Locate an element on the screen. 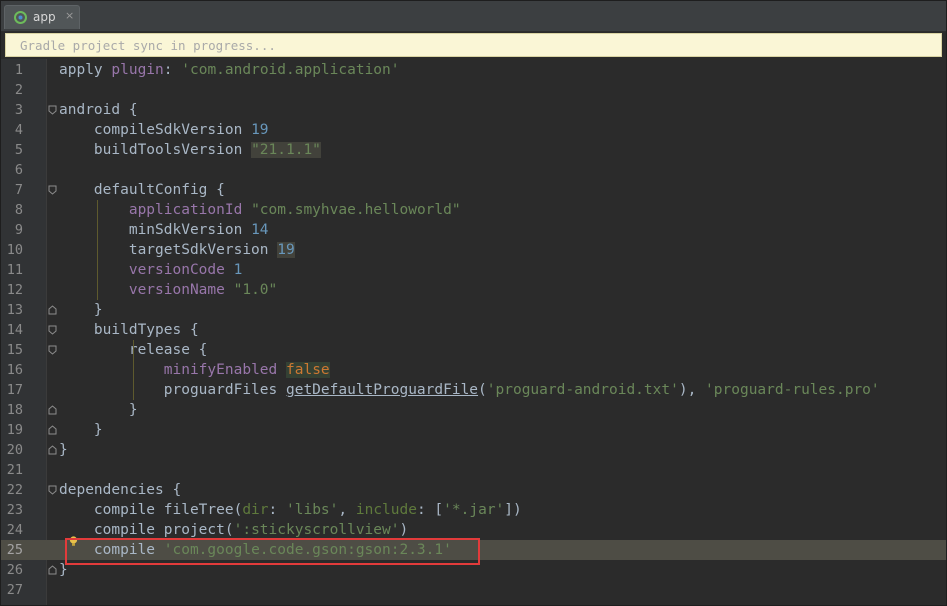  code-token: "21.1.1" is located at coordinates (286, 150).